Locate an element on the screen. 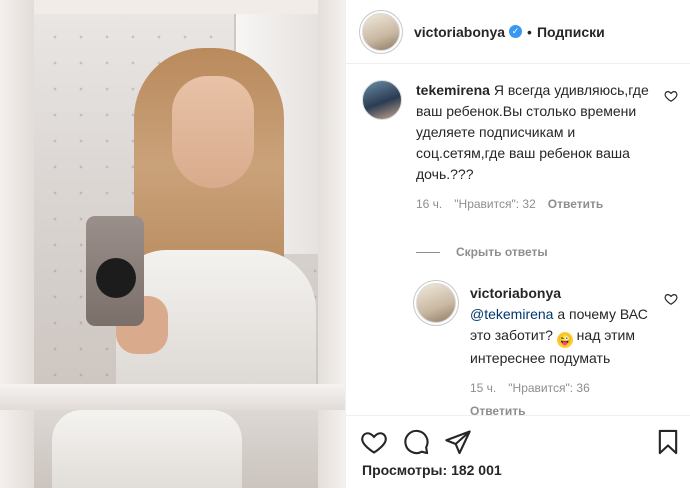  comment-meta: 16 ч. "Нравится": 32 Ответить is located at coordinates (536, 204).